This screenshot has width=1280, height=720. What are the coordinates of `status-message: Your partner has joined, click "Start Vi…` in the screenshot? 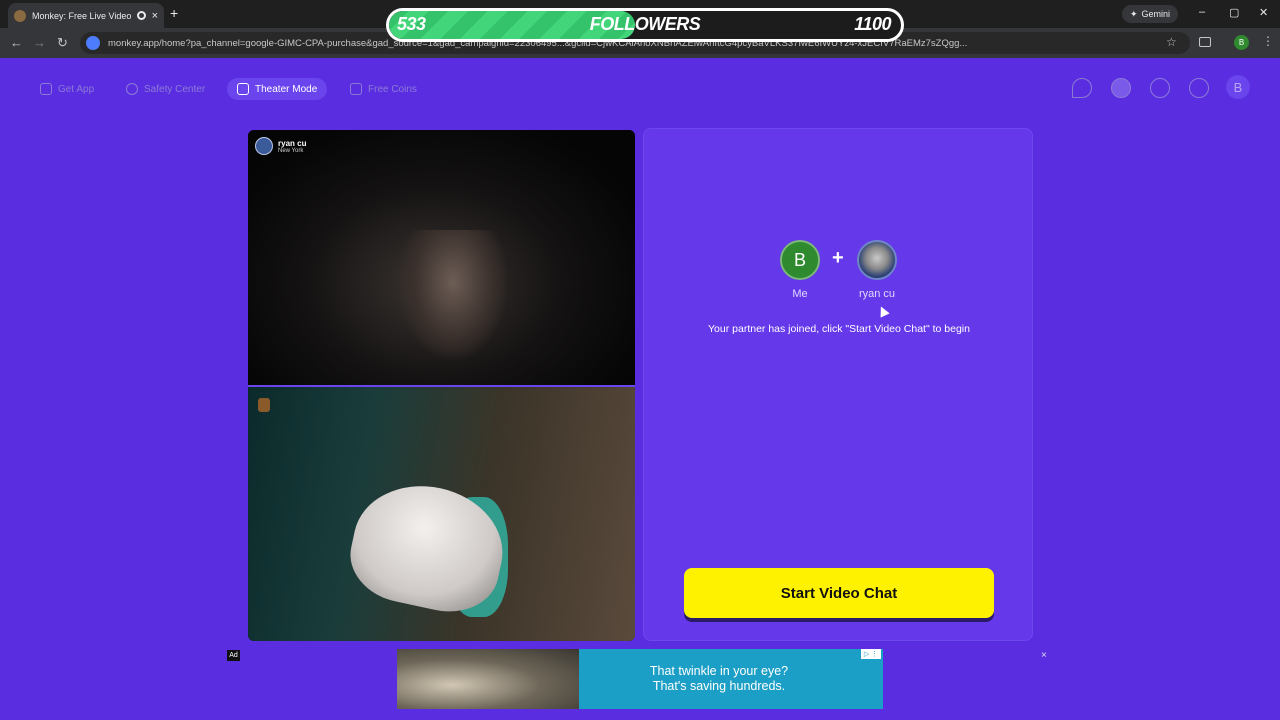 It's located at (839, 329).